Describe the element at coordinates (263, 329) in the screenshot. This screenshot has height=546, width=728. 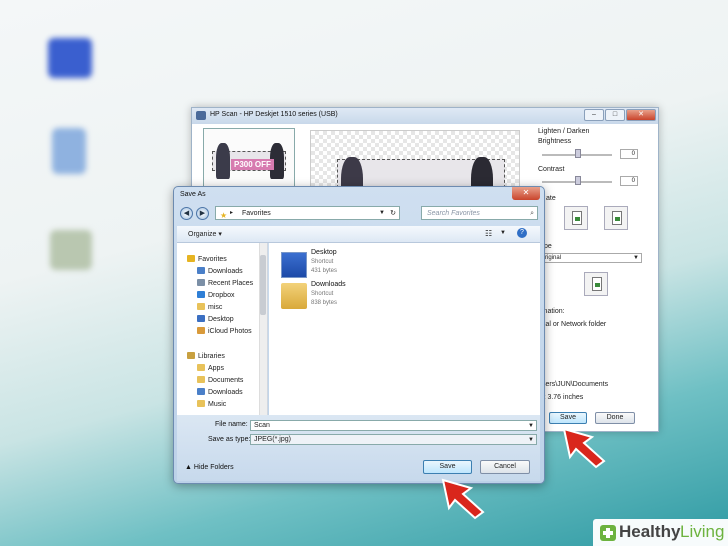
I see `nav-scrollbar` at that location.